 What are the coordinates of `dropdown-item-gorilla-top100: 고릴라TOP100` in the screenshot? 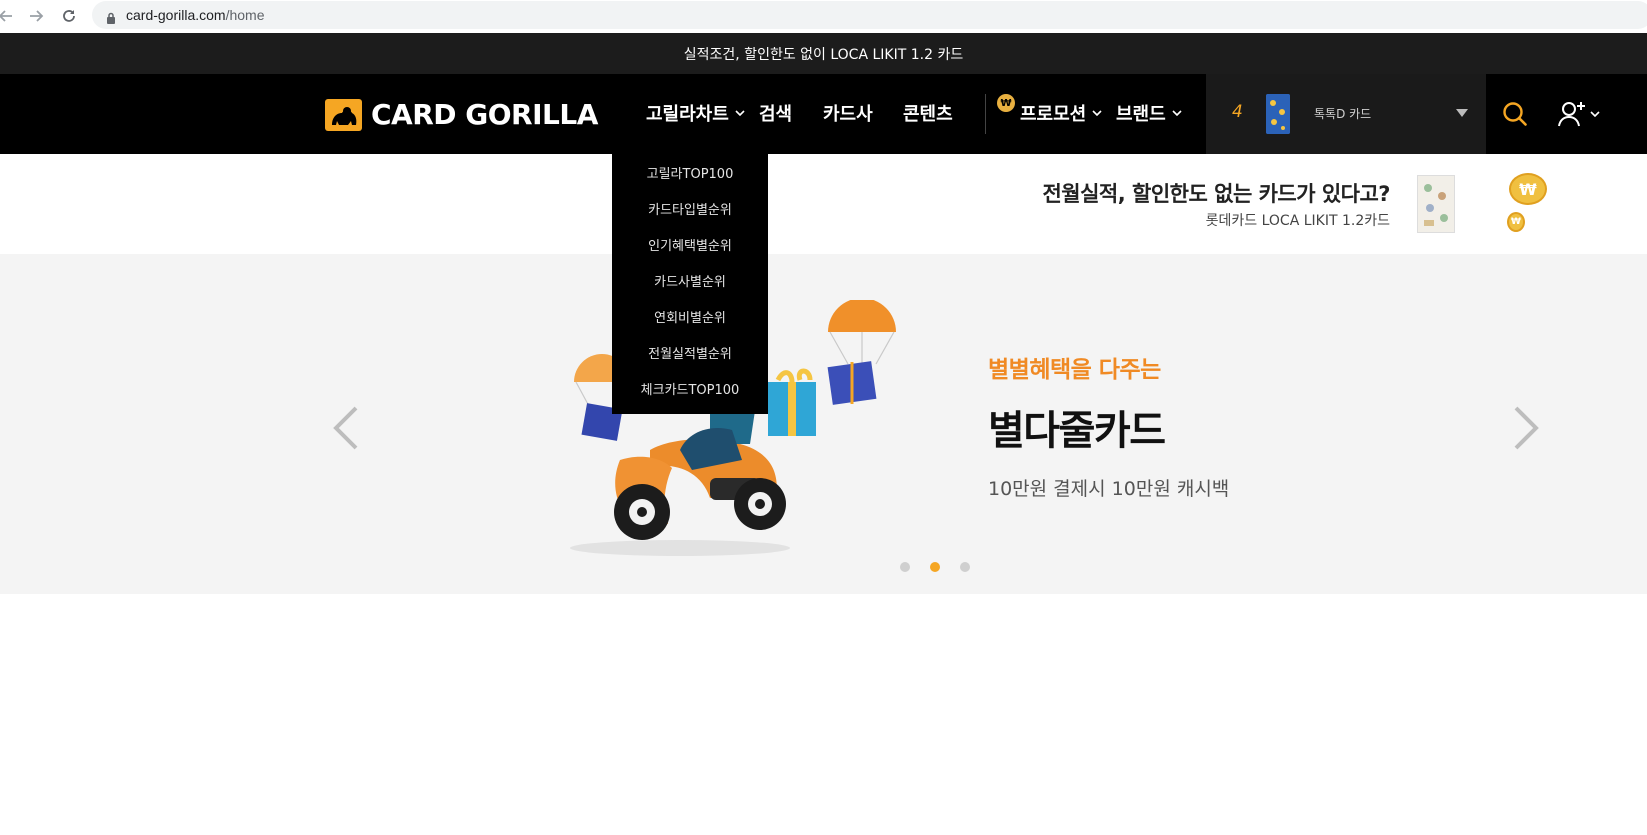 It's located at (690, 172).